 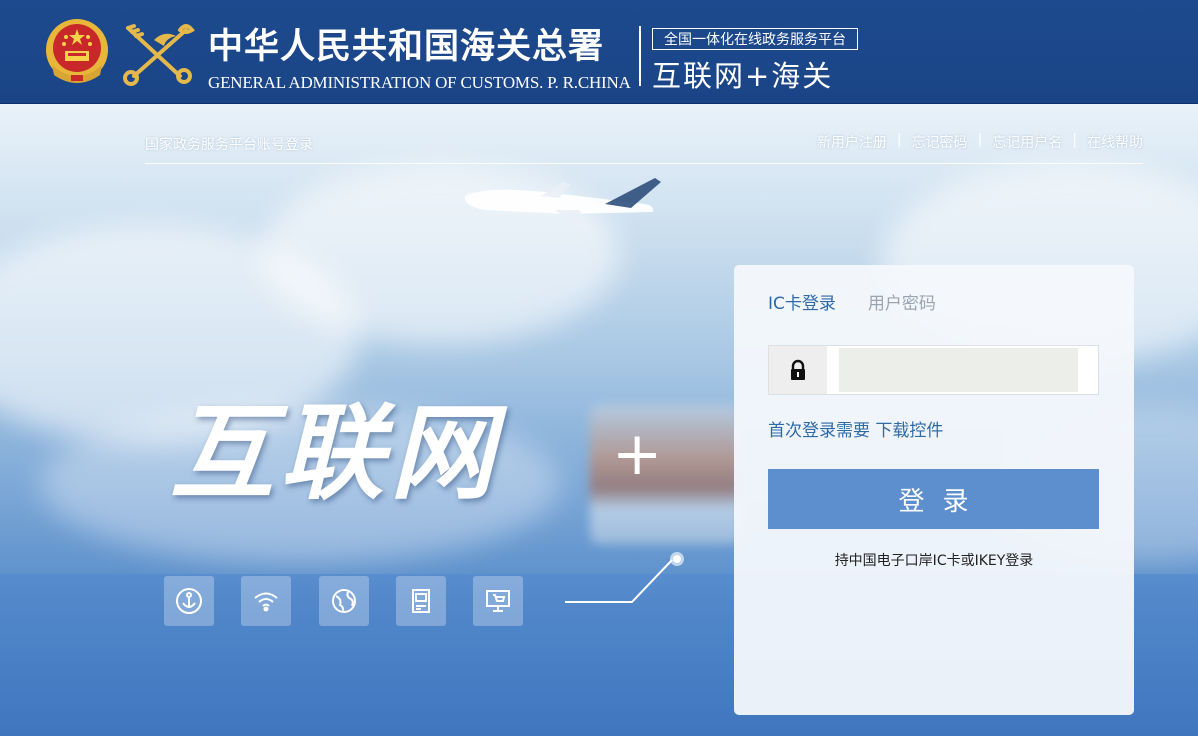 I want to click on pin-field, so click(x=933, y=370).